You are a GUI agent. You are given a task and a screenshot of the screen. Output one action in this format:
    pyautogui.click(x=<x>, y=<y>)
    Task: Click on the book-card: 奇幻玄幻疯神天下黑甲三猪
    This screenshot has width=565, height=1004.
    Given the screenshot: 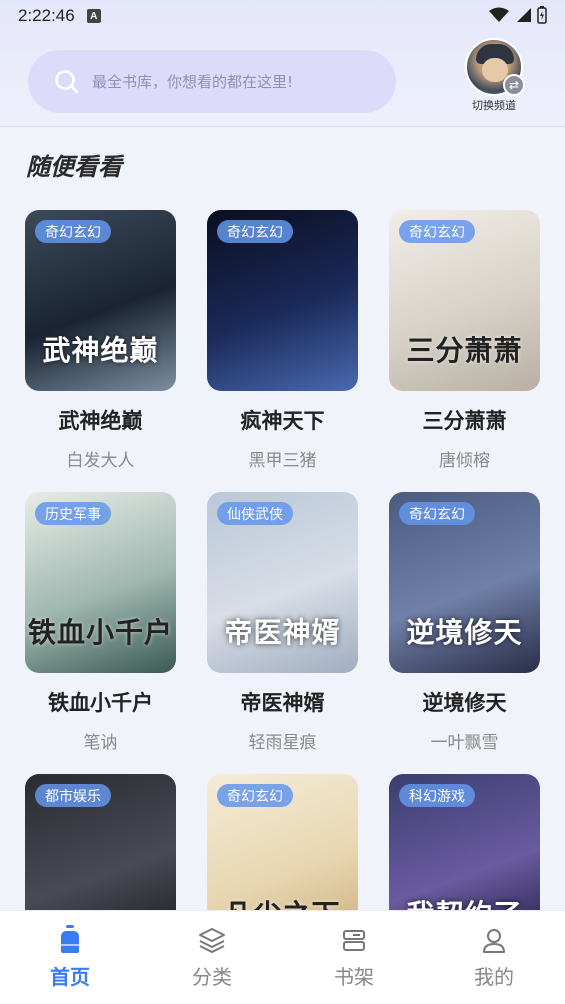 What is the action you would take?
    pyautogui.click(x=282, y=340)
    